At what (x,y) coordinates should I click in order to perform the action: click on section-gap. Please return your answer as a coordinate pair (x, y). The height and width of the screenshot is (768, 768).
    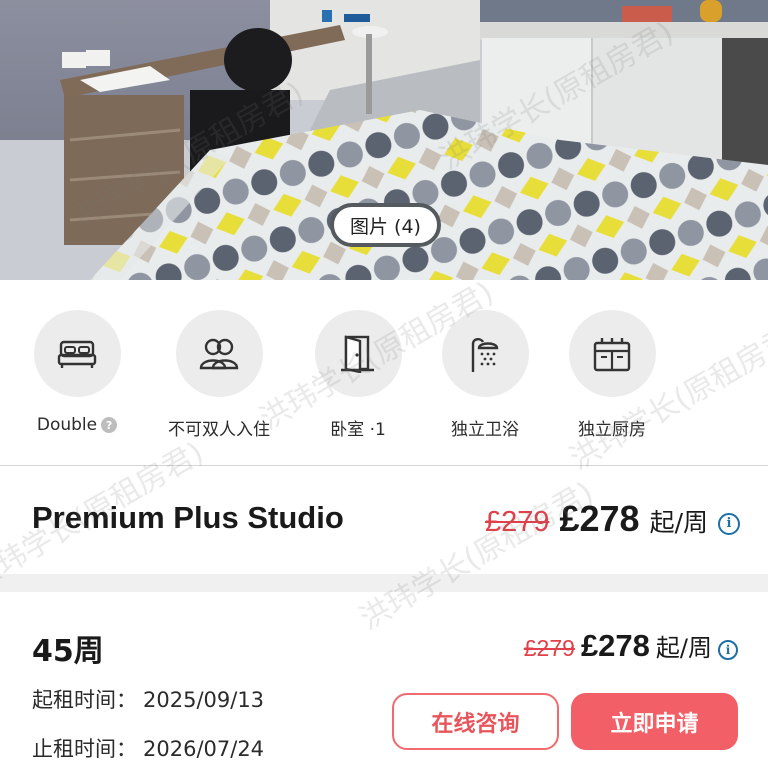
    Looking at the image, I should click on (384, 583).